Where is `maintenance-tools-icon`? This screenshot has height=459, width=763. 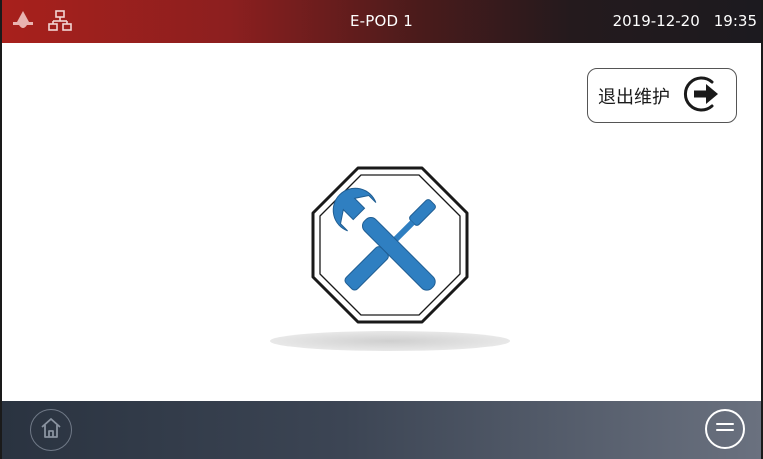 maintenance-tools-icon is located at coordinates (390, 245).